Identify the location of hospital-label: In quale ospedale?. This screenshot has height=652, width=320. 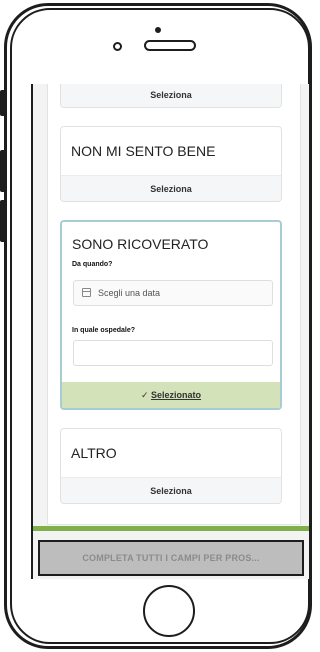
(104, 330).